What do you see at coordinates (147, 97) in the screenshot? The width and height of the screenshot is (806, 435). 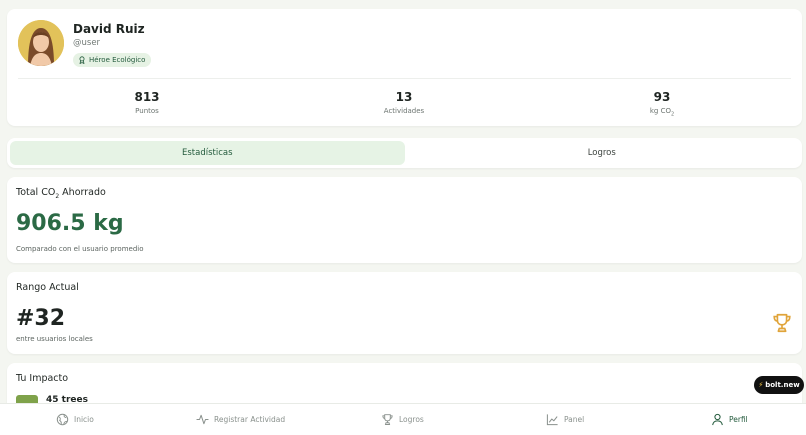 I see `stat-value: 813` at bounding box center [147, 97].